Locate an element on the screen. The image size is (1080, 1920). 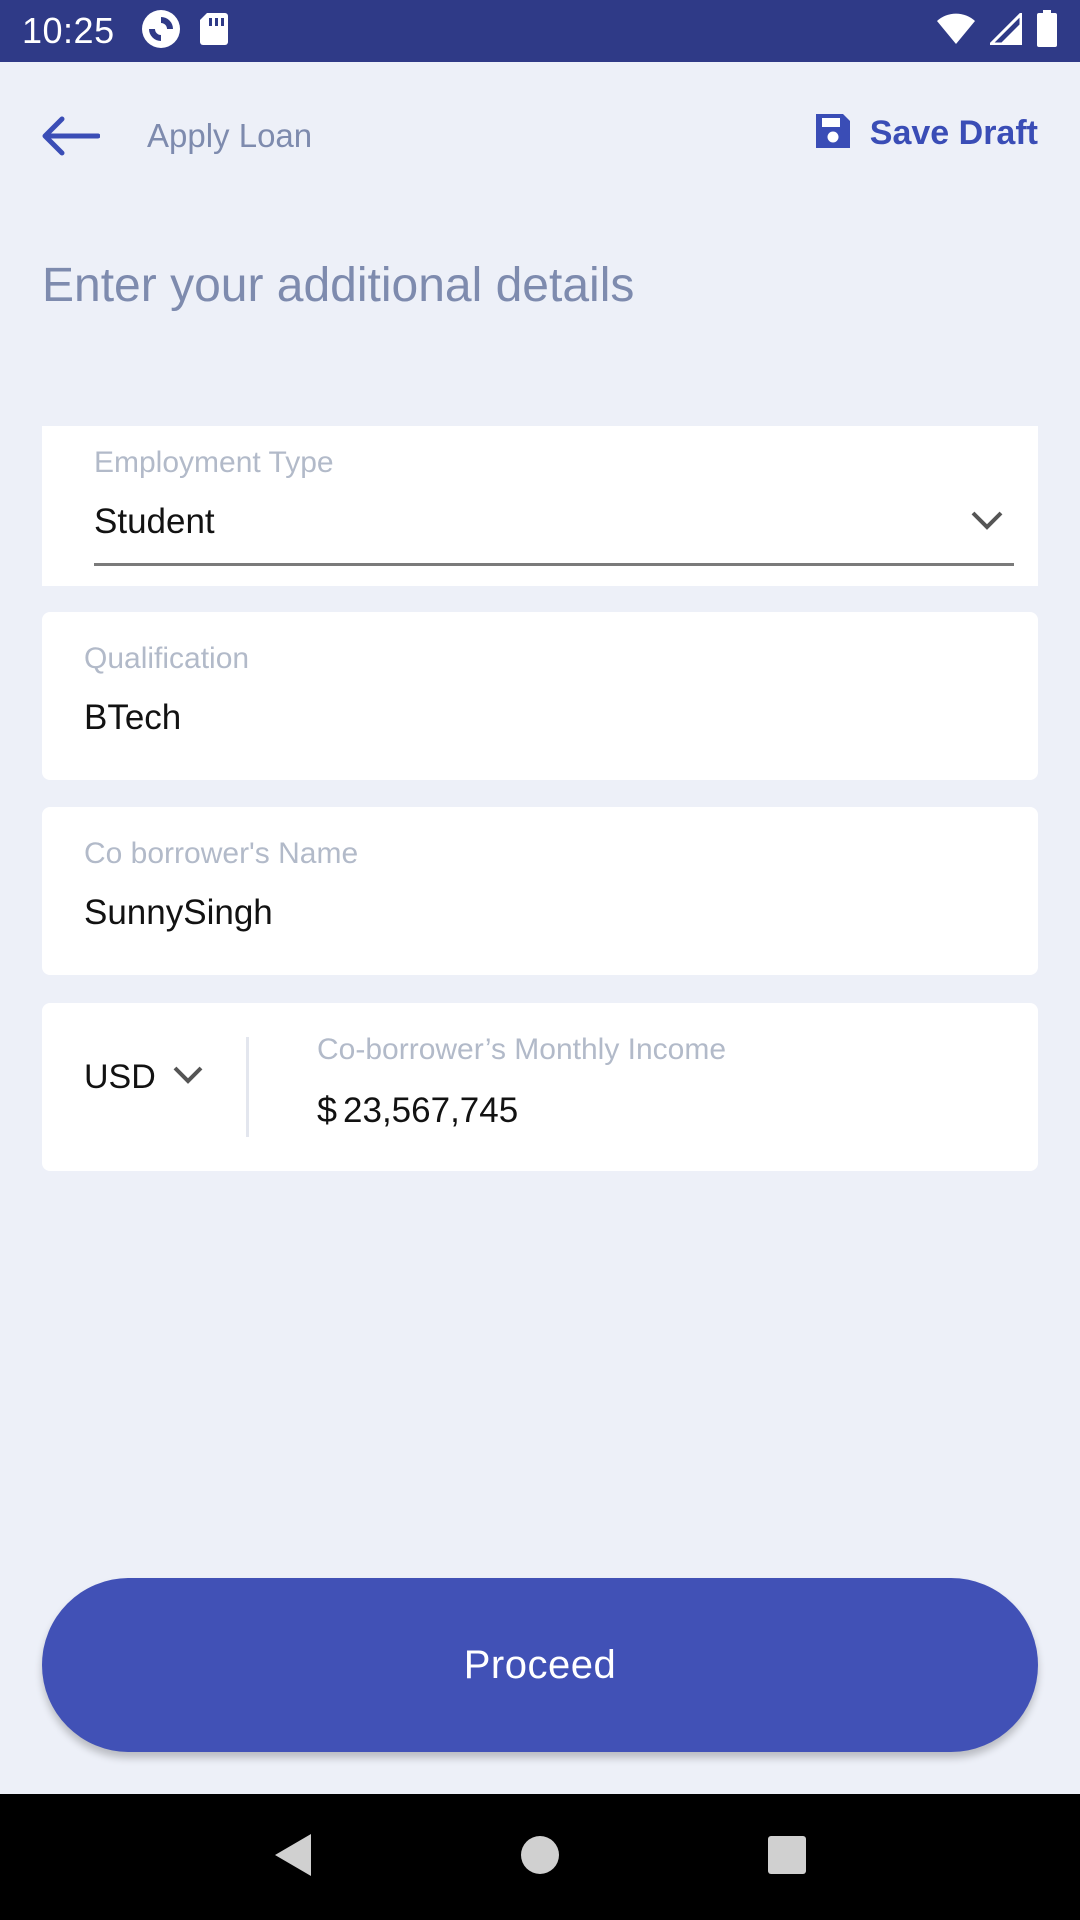
home-circle-icon is located at coordinates (540, 1857).